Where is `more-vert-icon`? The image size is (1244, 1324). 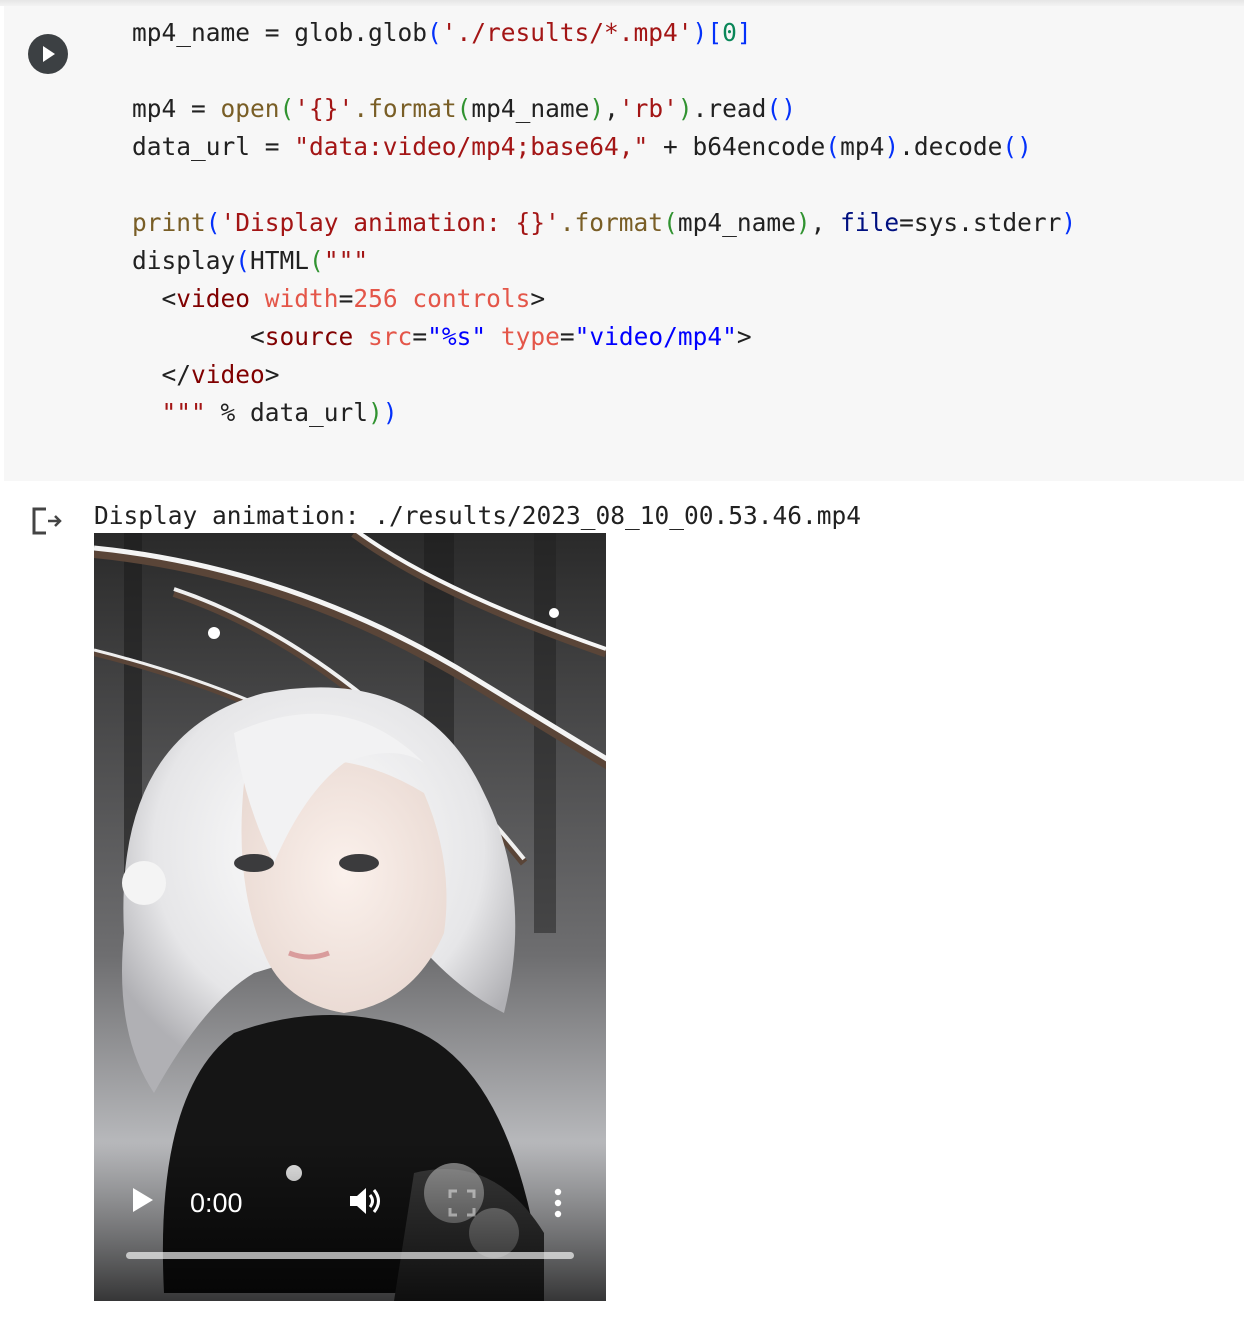 more-vert-icon is located at coordinates (558, 1203).